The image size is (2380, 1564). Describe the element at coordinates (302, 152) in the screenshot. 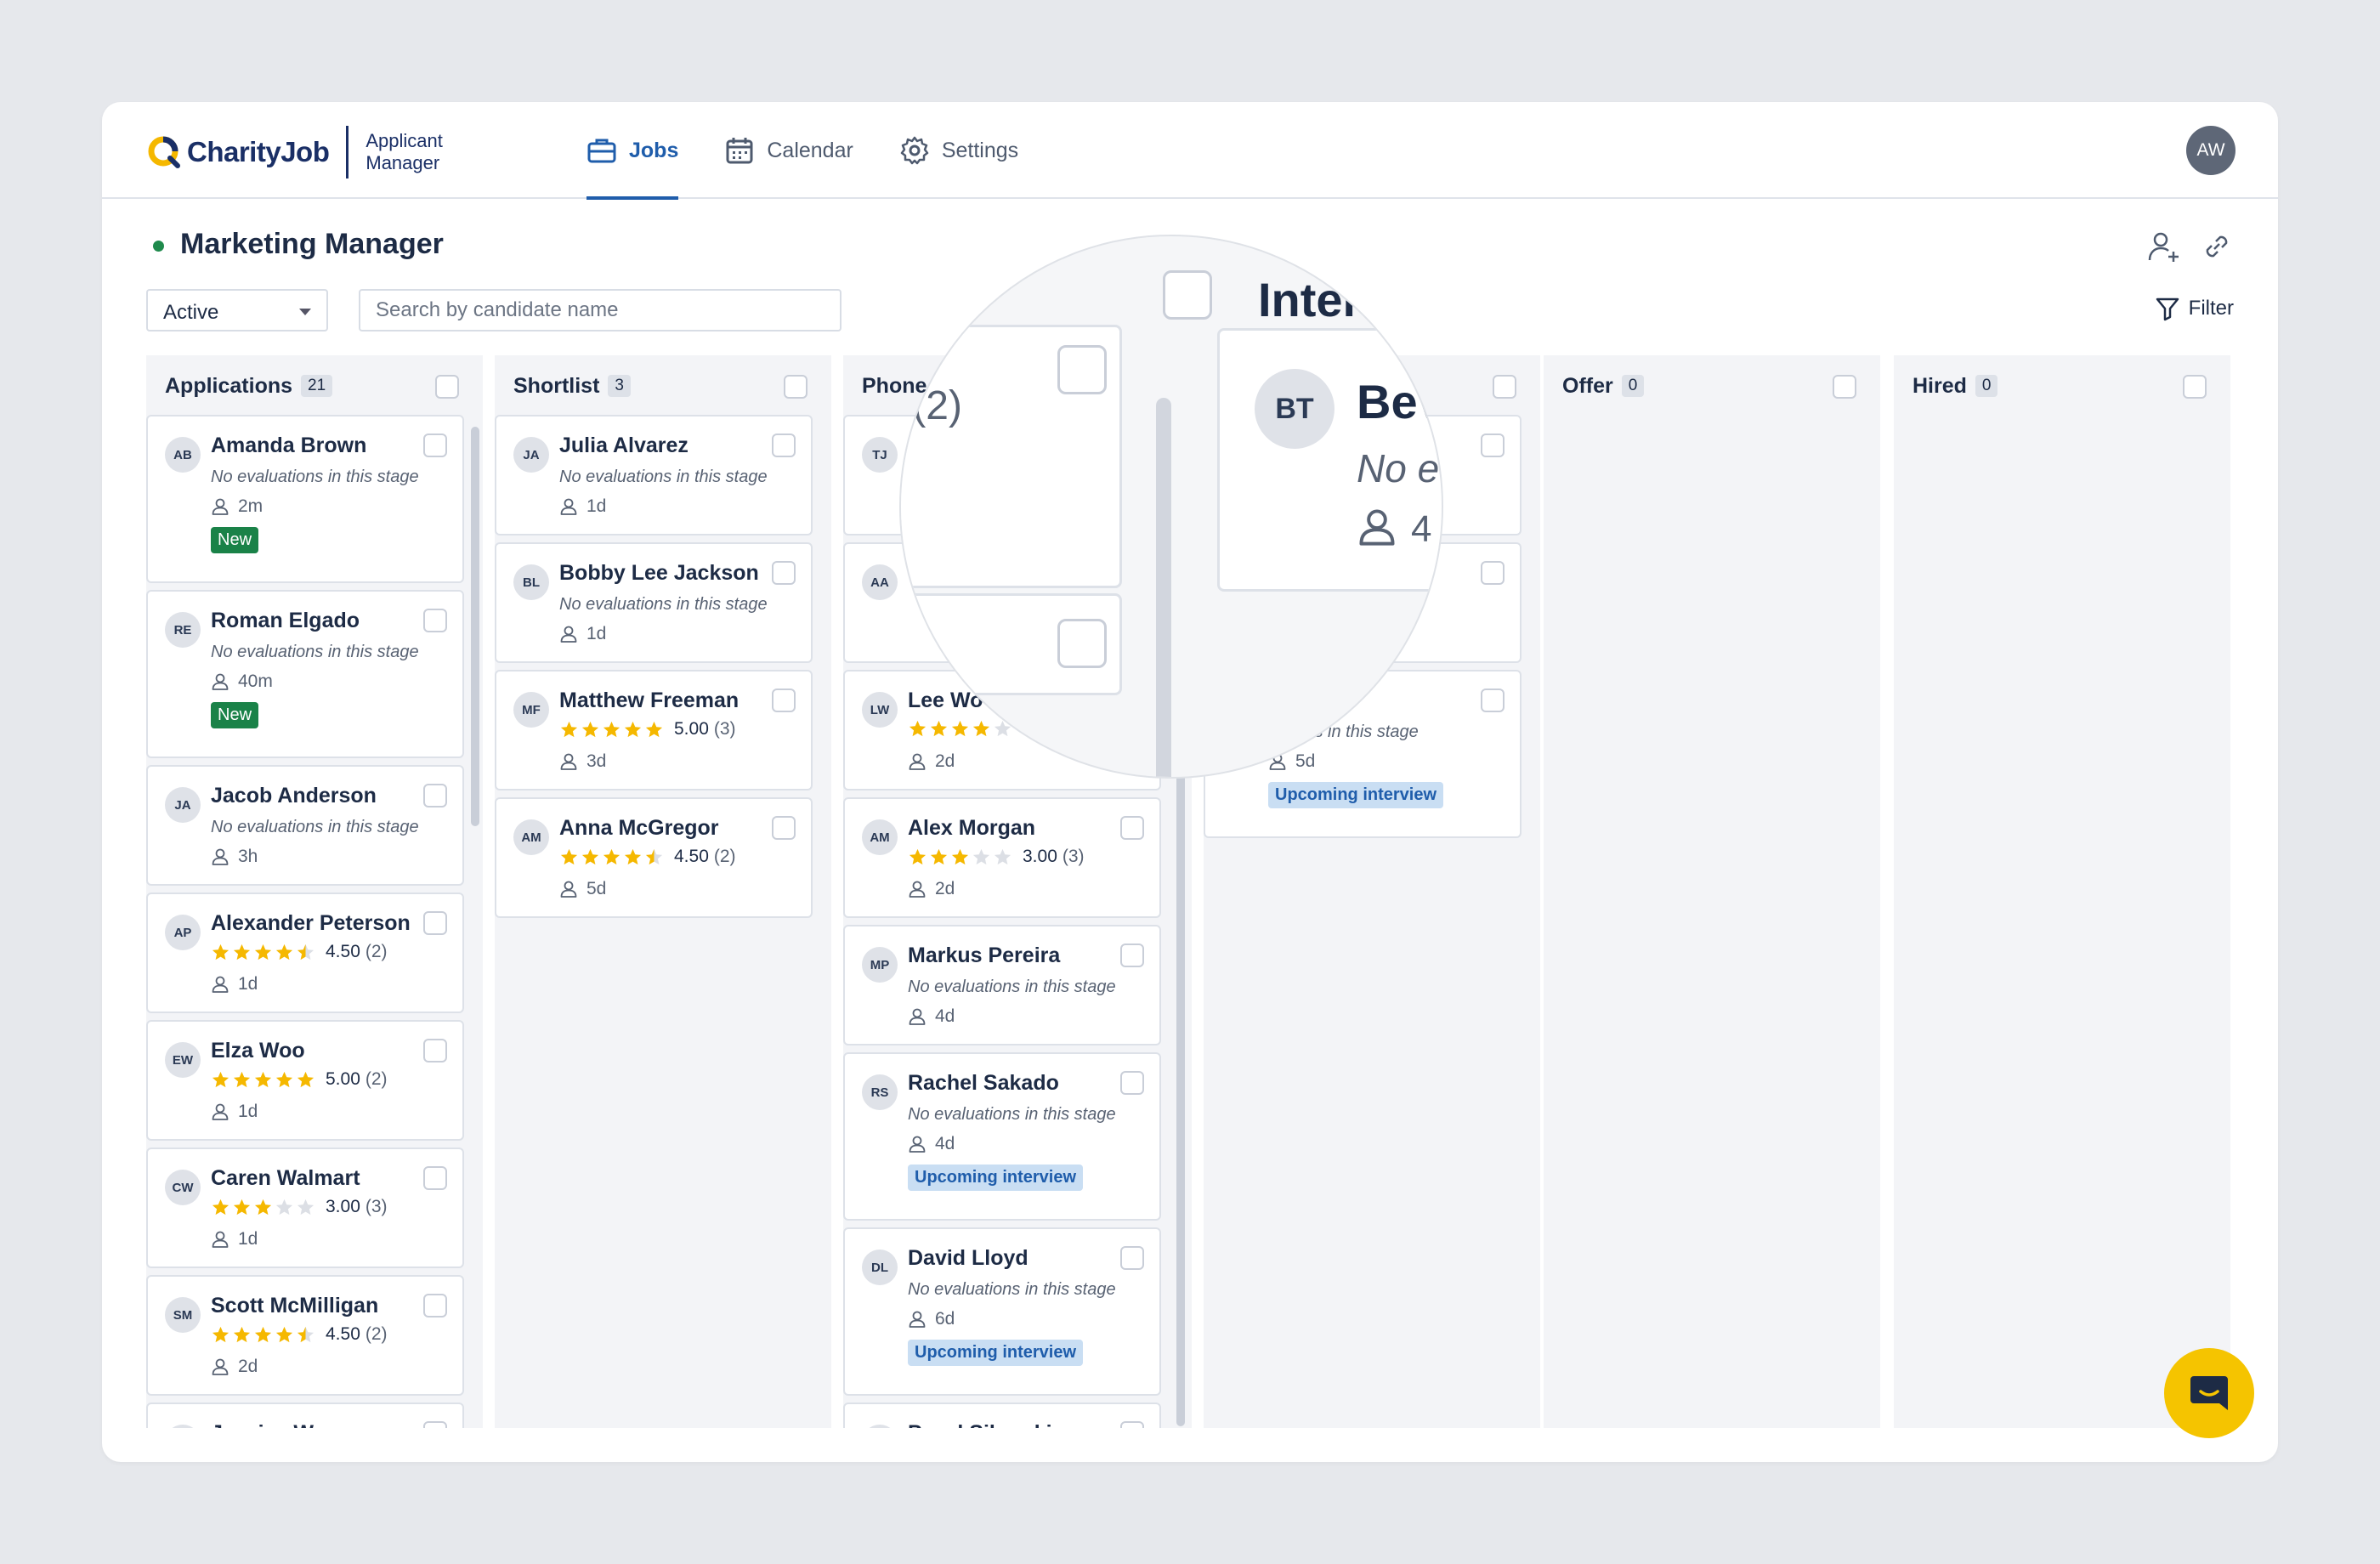

I see `charityjob-logo: CharityJob Applicant Manager` at that location.